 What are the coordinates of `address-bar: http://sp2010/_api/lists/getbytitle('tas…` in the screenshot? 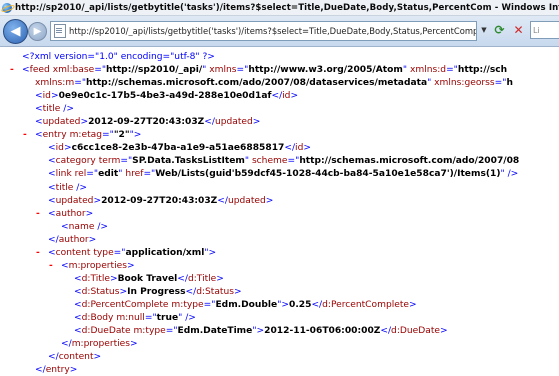 It's located at (263, 31).